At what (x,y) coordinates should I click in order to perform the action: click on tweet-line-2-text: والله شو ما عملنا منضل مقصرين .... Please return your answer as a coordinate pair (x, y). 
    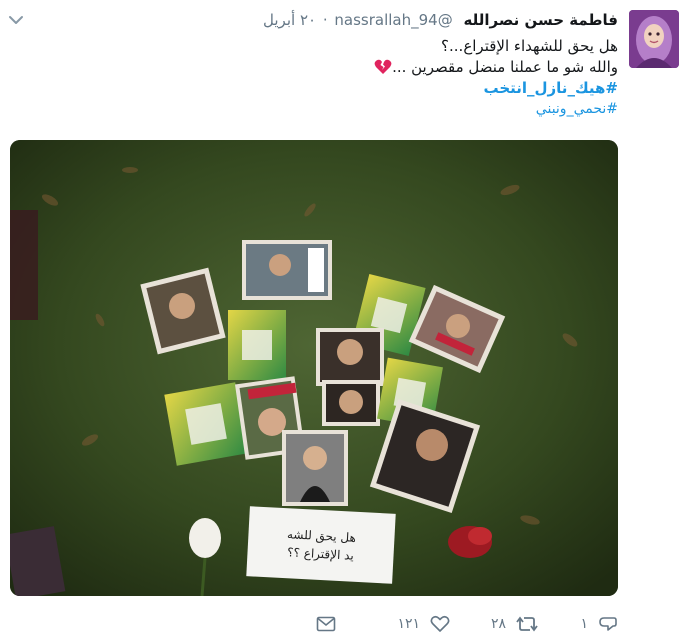
    Looking at the image, I should click on (505, 67).